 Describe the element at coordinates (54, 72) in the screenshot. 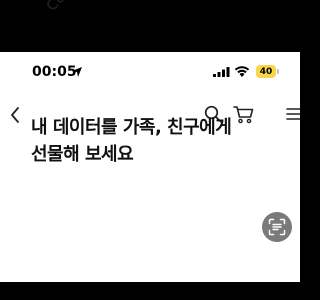

I see `status-time: 00:05` at that location.